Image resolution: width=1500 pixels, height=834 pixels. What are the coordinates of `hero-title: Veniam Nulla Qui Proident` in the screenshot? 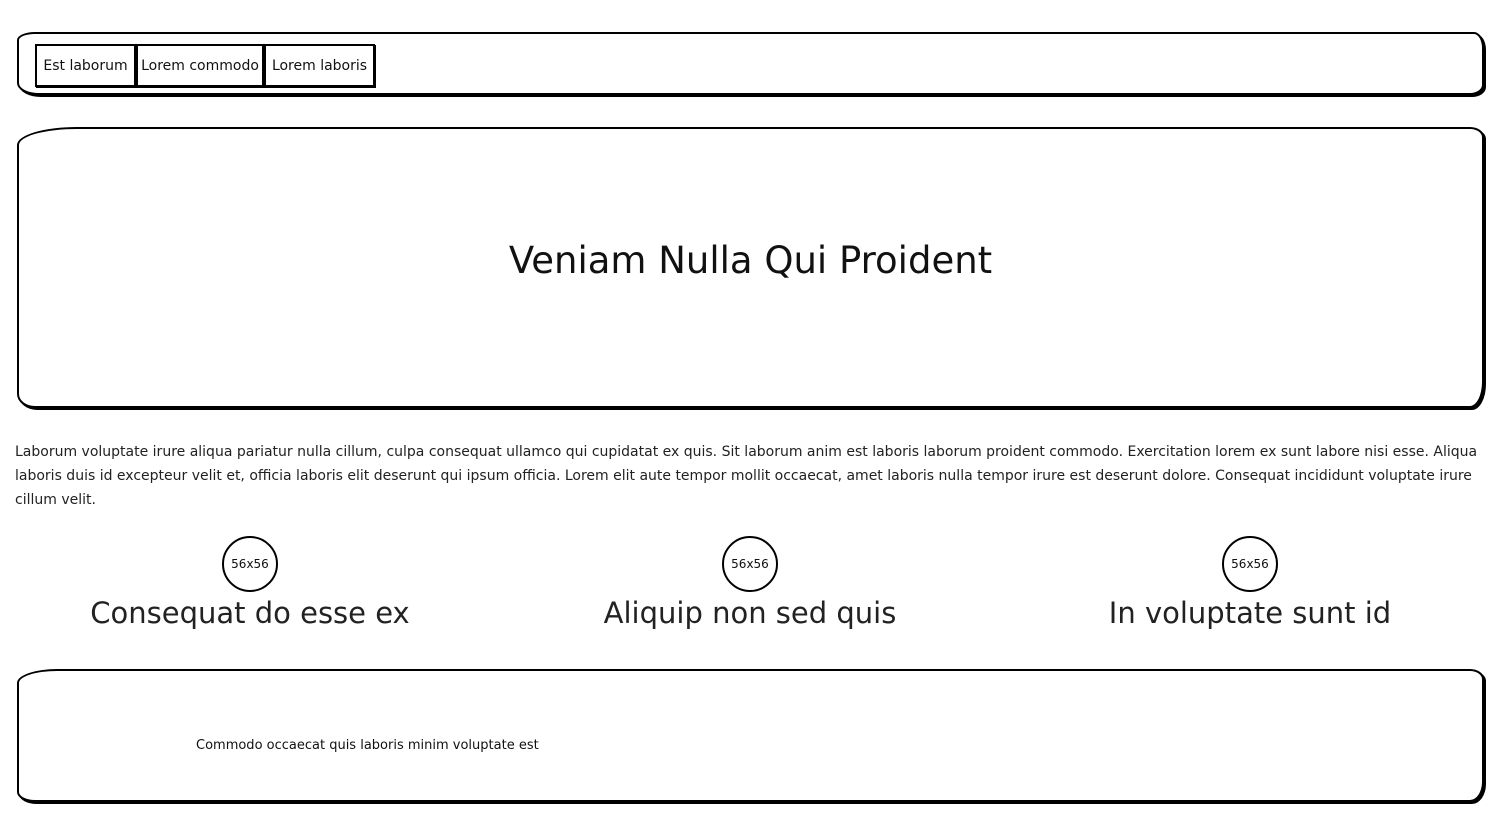 It's located at (750, 260).